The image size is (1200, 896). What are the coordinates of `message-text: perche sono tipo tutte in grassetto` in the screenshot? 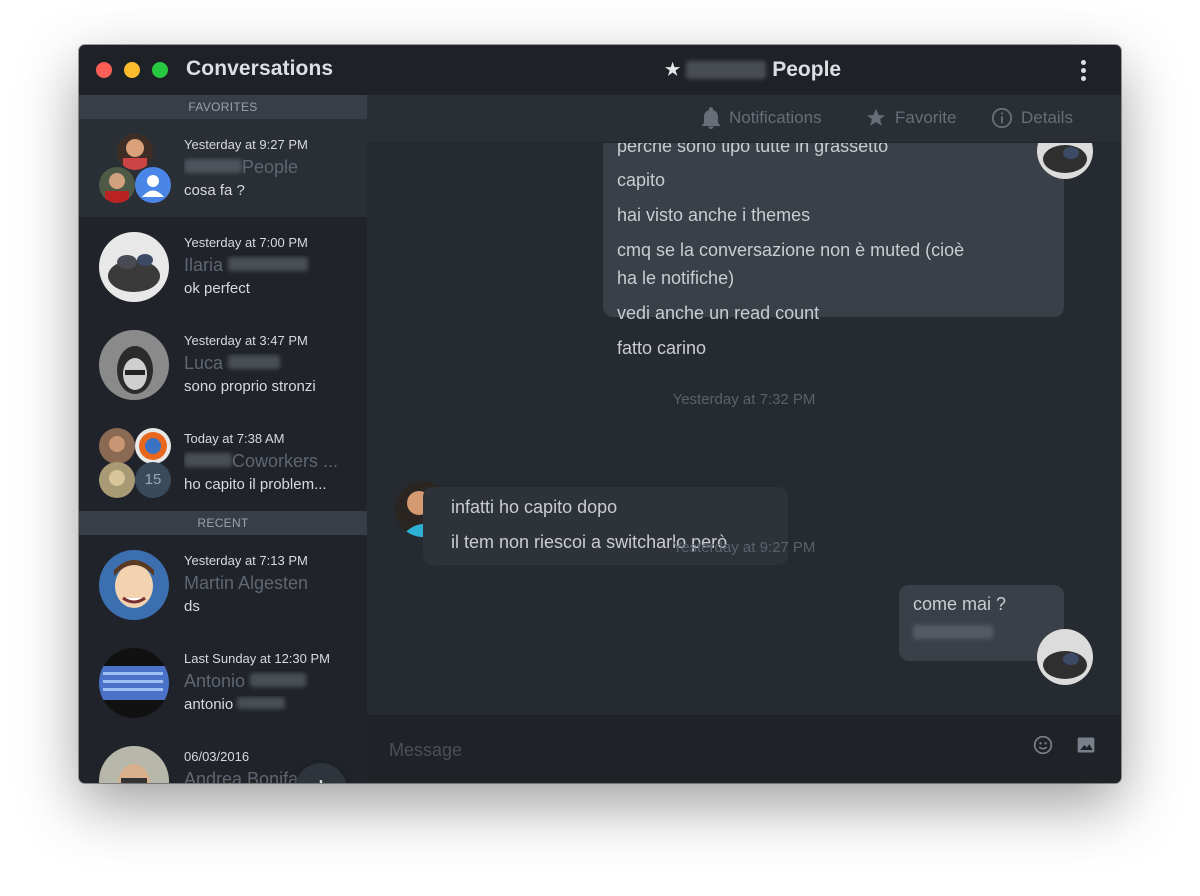 It's located at (753, 149).